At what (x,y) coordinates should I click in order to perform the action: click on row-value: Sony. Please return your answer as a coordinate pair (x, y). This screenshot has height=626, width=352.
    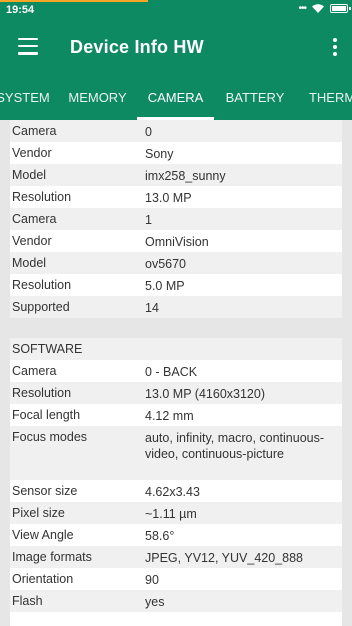
    Looking at the image, I should click on (159, 154).